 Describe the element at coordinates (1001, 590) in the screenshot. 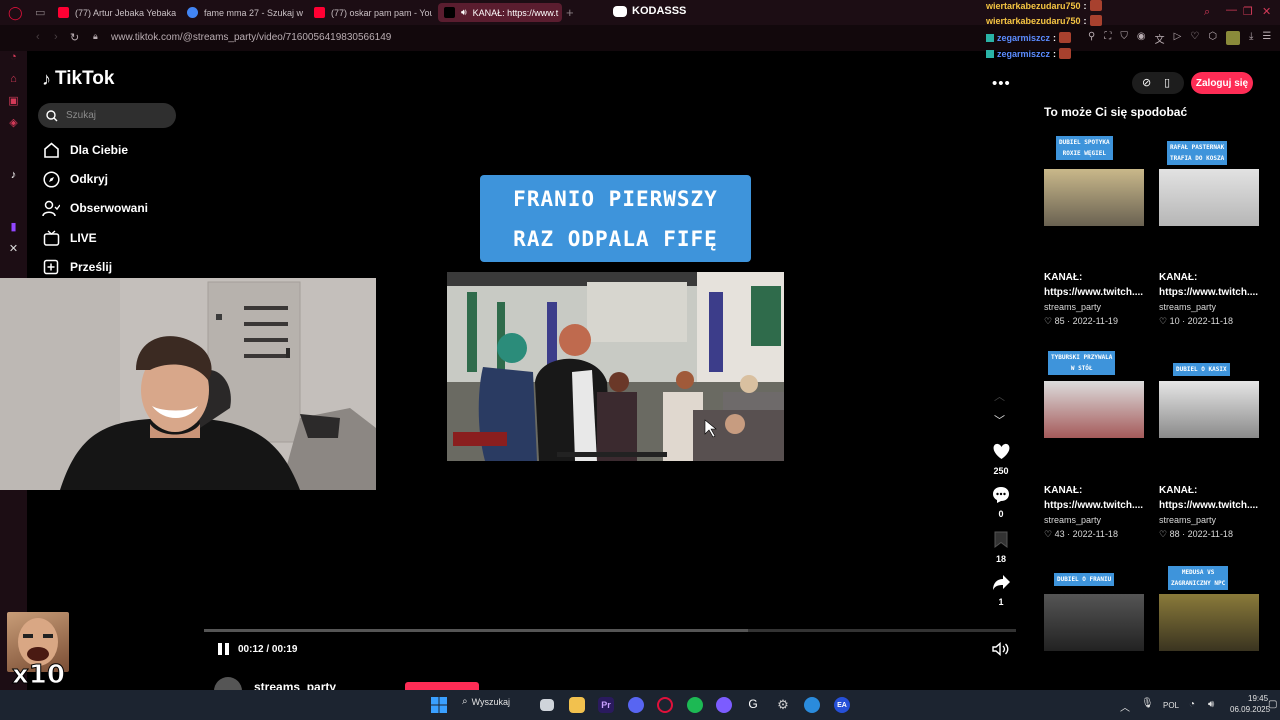

I see `share-button: 1` at that location.